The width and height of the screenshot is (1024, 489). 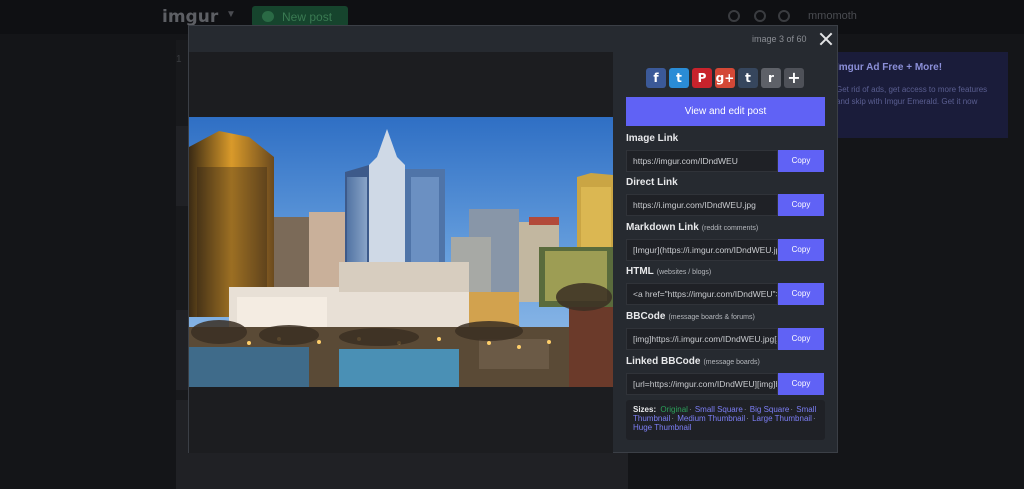 What do you see at coordinates (690, 316) in the screenshot?
I see `field-label: BBCode (message boards & forums)` at bounding box center [690, 316].